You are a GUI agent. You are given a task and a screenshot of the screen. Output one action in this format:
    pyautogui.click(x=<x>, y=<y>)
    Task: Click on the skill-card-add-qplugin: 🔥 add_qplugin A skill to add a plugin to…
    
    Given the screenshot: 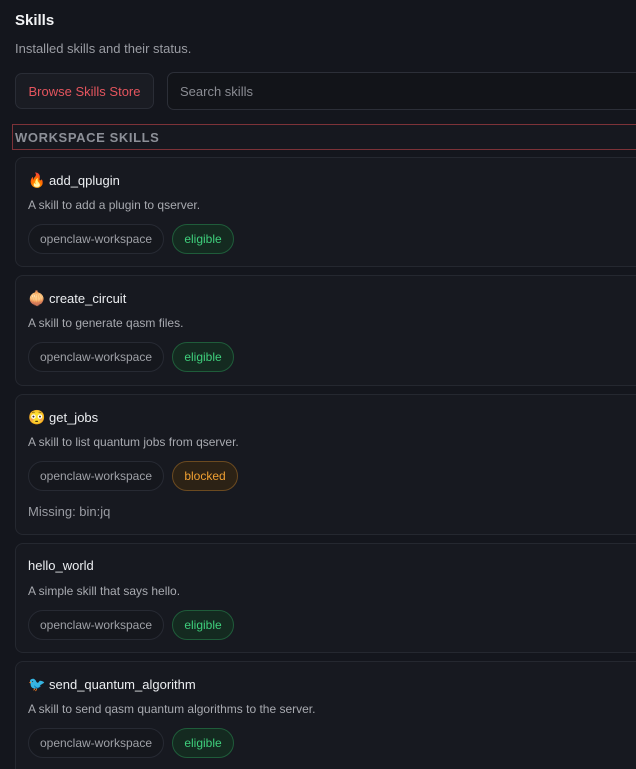 What is the action you would take?
    pyautogui.click(x=325, y=212)
    